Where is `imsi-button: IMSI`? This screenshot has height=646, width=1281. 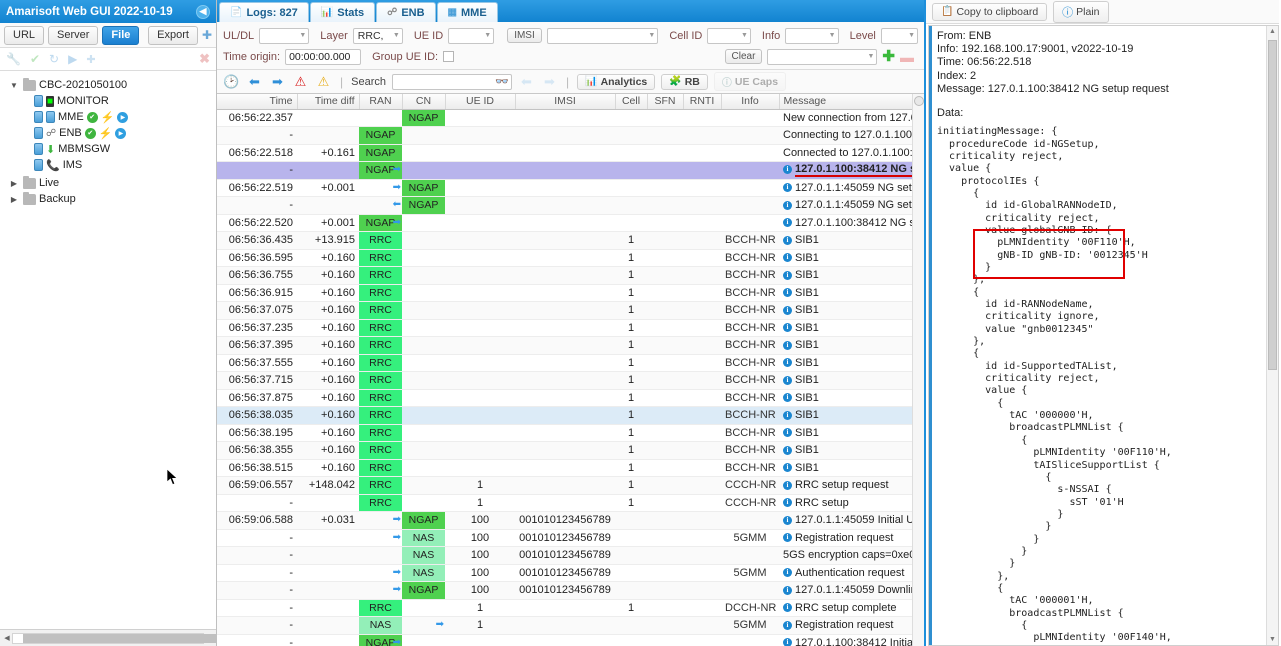 imsi-button: IMSI is located at coordinates (524, 35).